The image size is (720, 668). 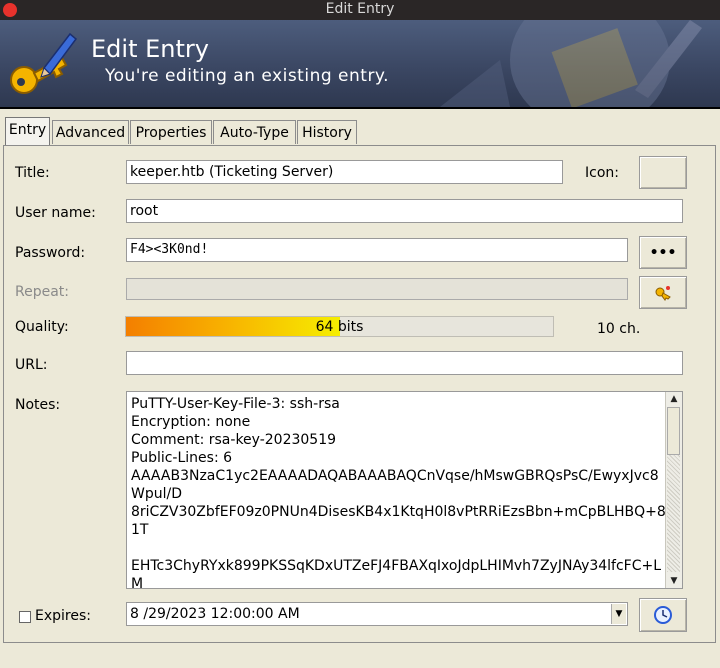 I want to click on notes-label: Notes:, so click(x=38, y=405).